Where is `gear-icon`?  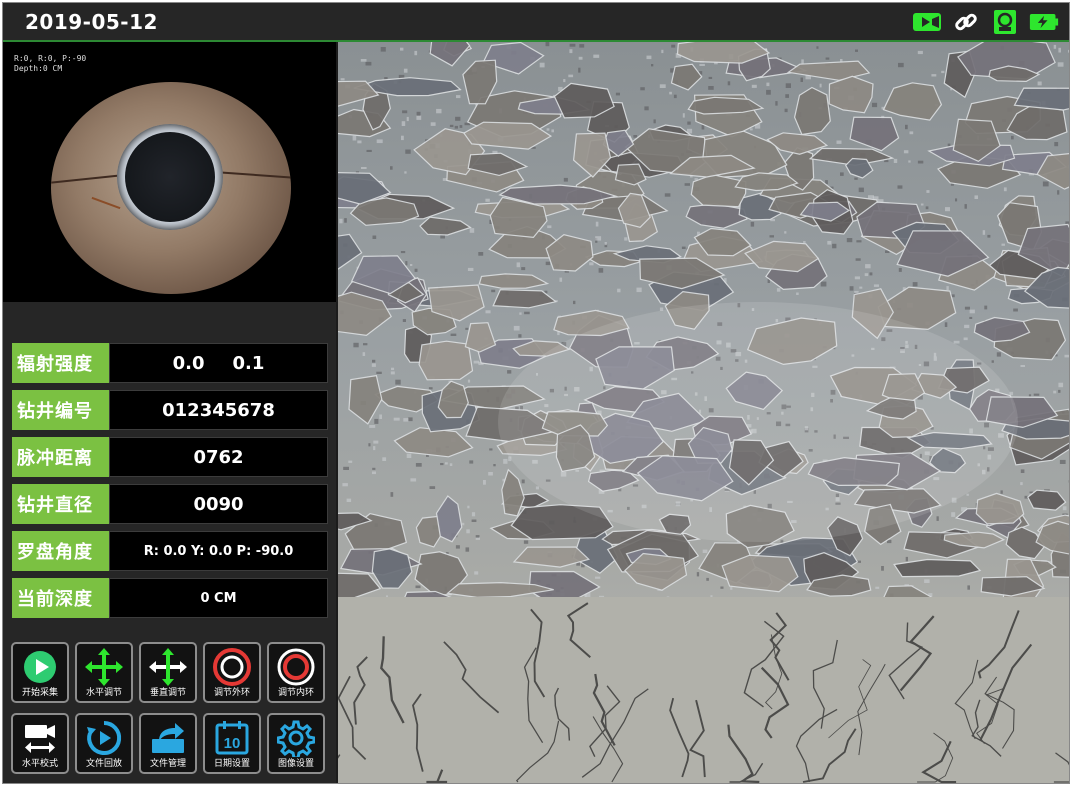 gear-icon is located at coordinates (296, 738).